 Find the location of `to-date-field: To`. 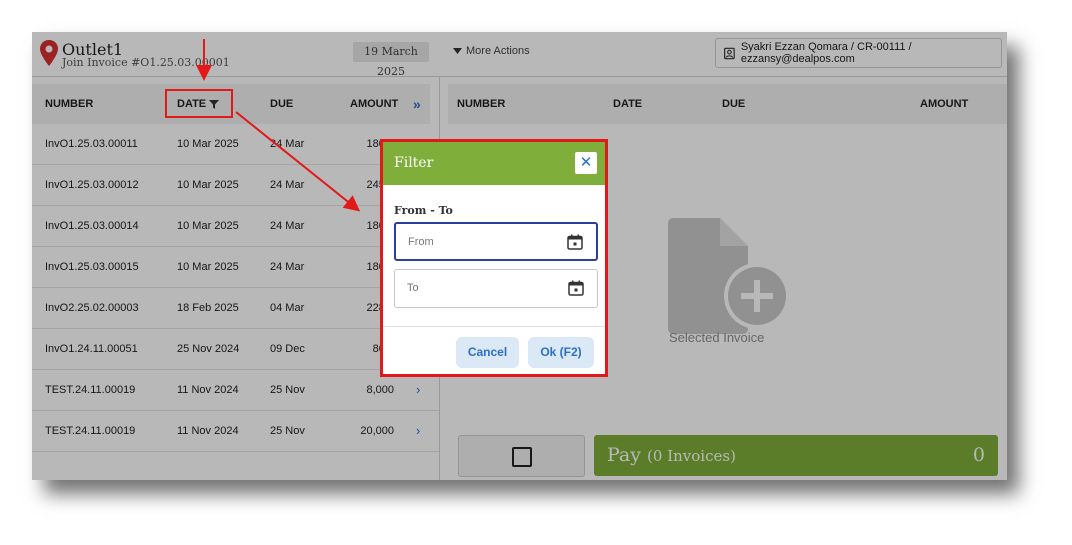

to-date-field: To is located at coordinates (496, 288).